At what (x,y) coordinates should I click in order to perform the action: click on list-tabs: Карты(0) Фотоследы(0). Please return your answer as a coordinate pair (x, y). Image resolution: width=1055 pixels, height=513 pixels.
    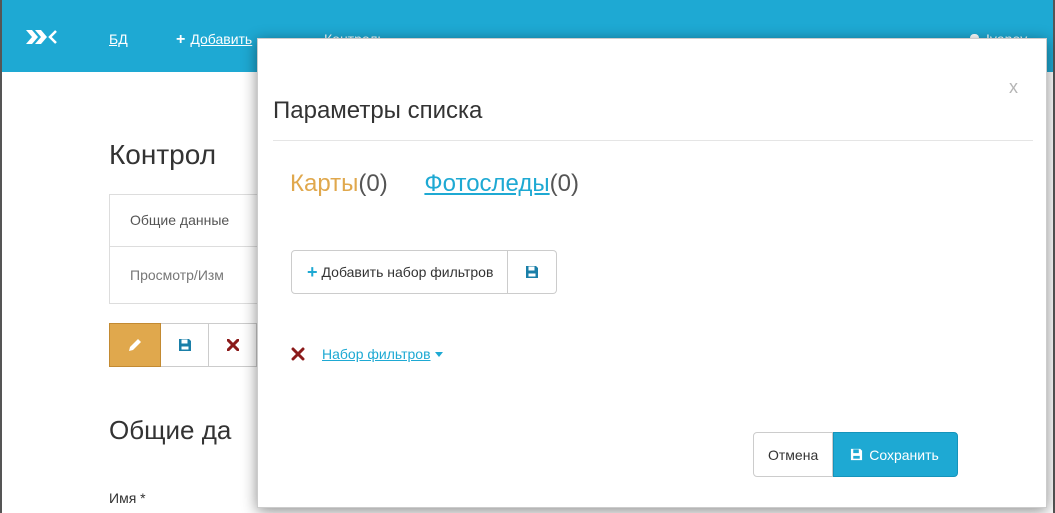
    Looking at the image, I should click on (434, 184).